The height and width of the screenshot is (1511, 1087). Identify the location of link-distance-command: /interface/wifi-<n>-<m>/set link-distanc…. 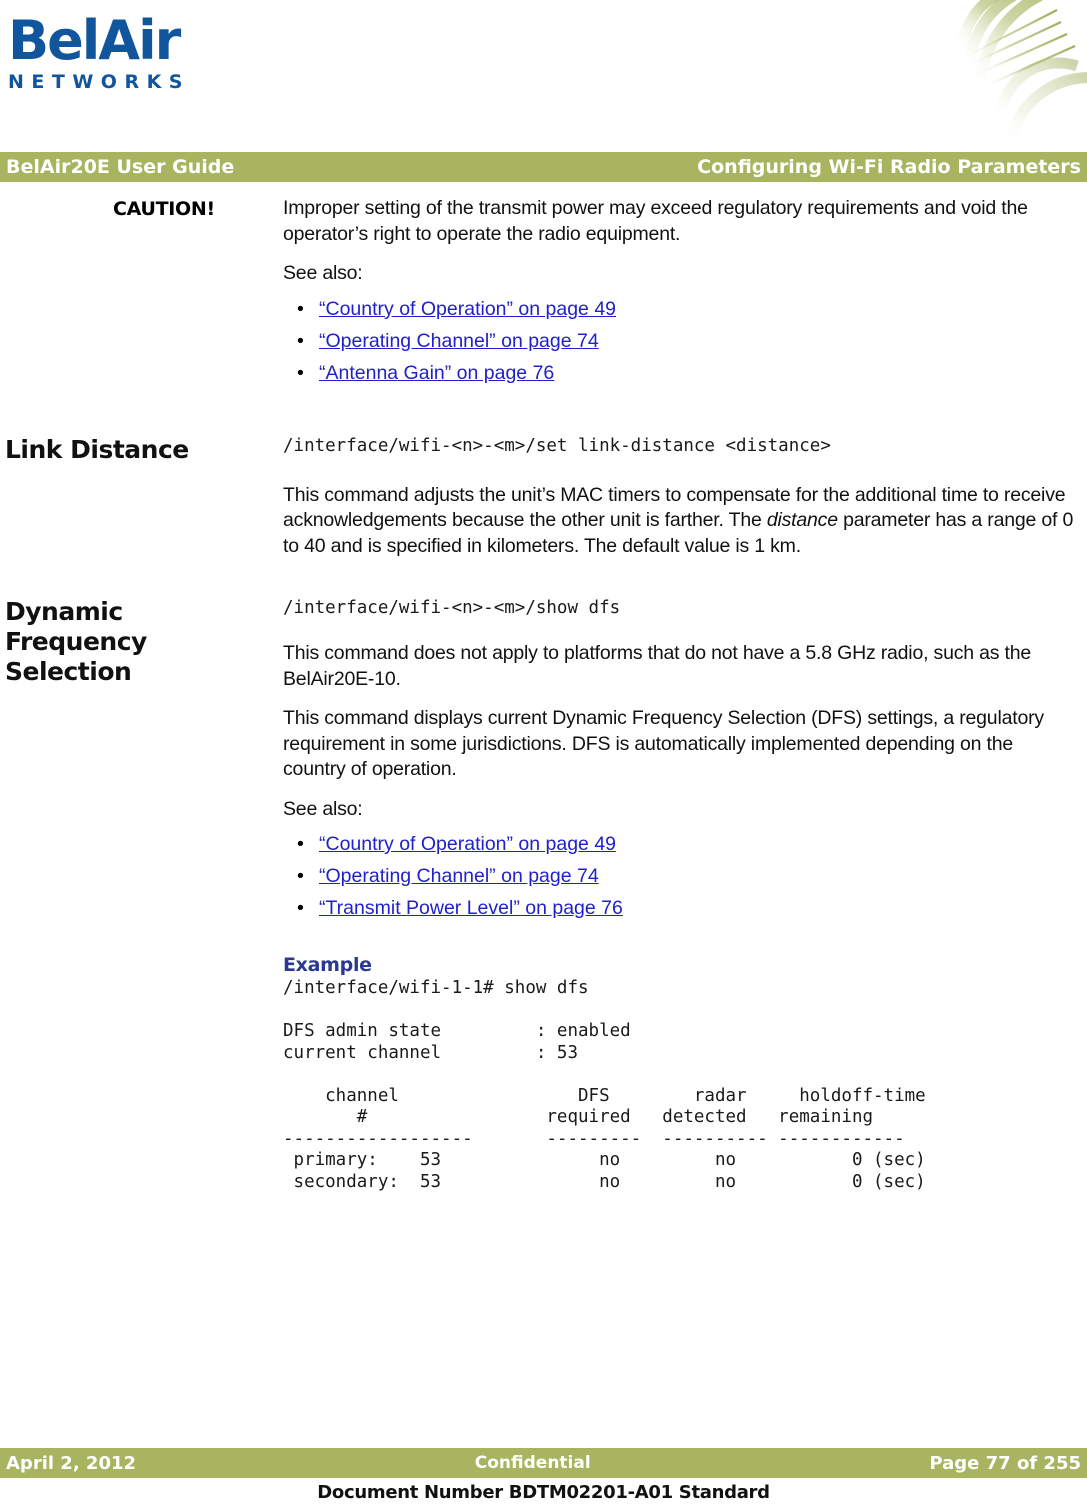
(557, 445).